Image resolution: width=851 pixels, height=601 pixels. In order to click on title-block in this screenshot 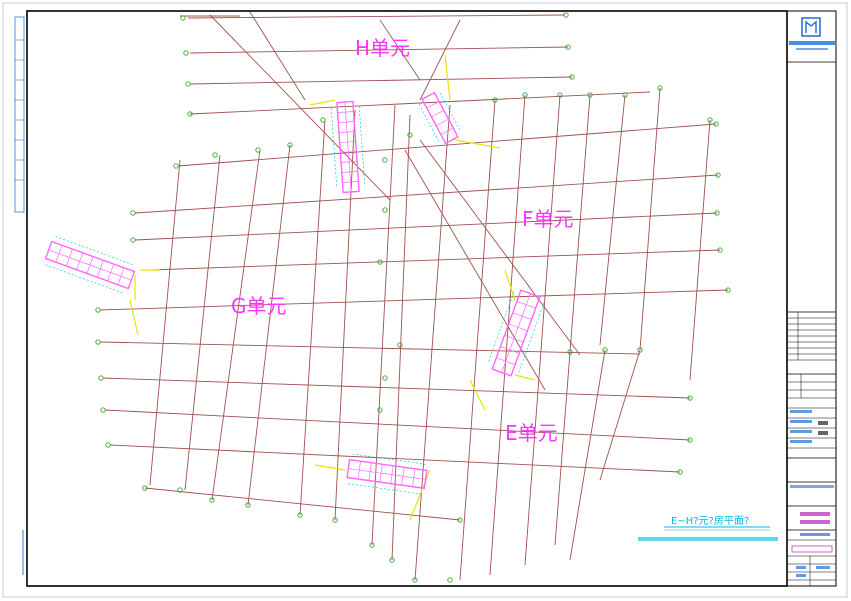, I will do `click(811, 301)`.